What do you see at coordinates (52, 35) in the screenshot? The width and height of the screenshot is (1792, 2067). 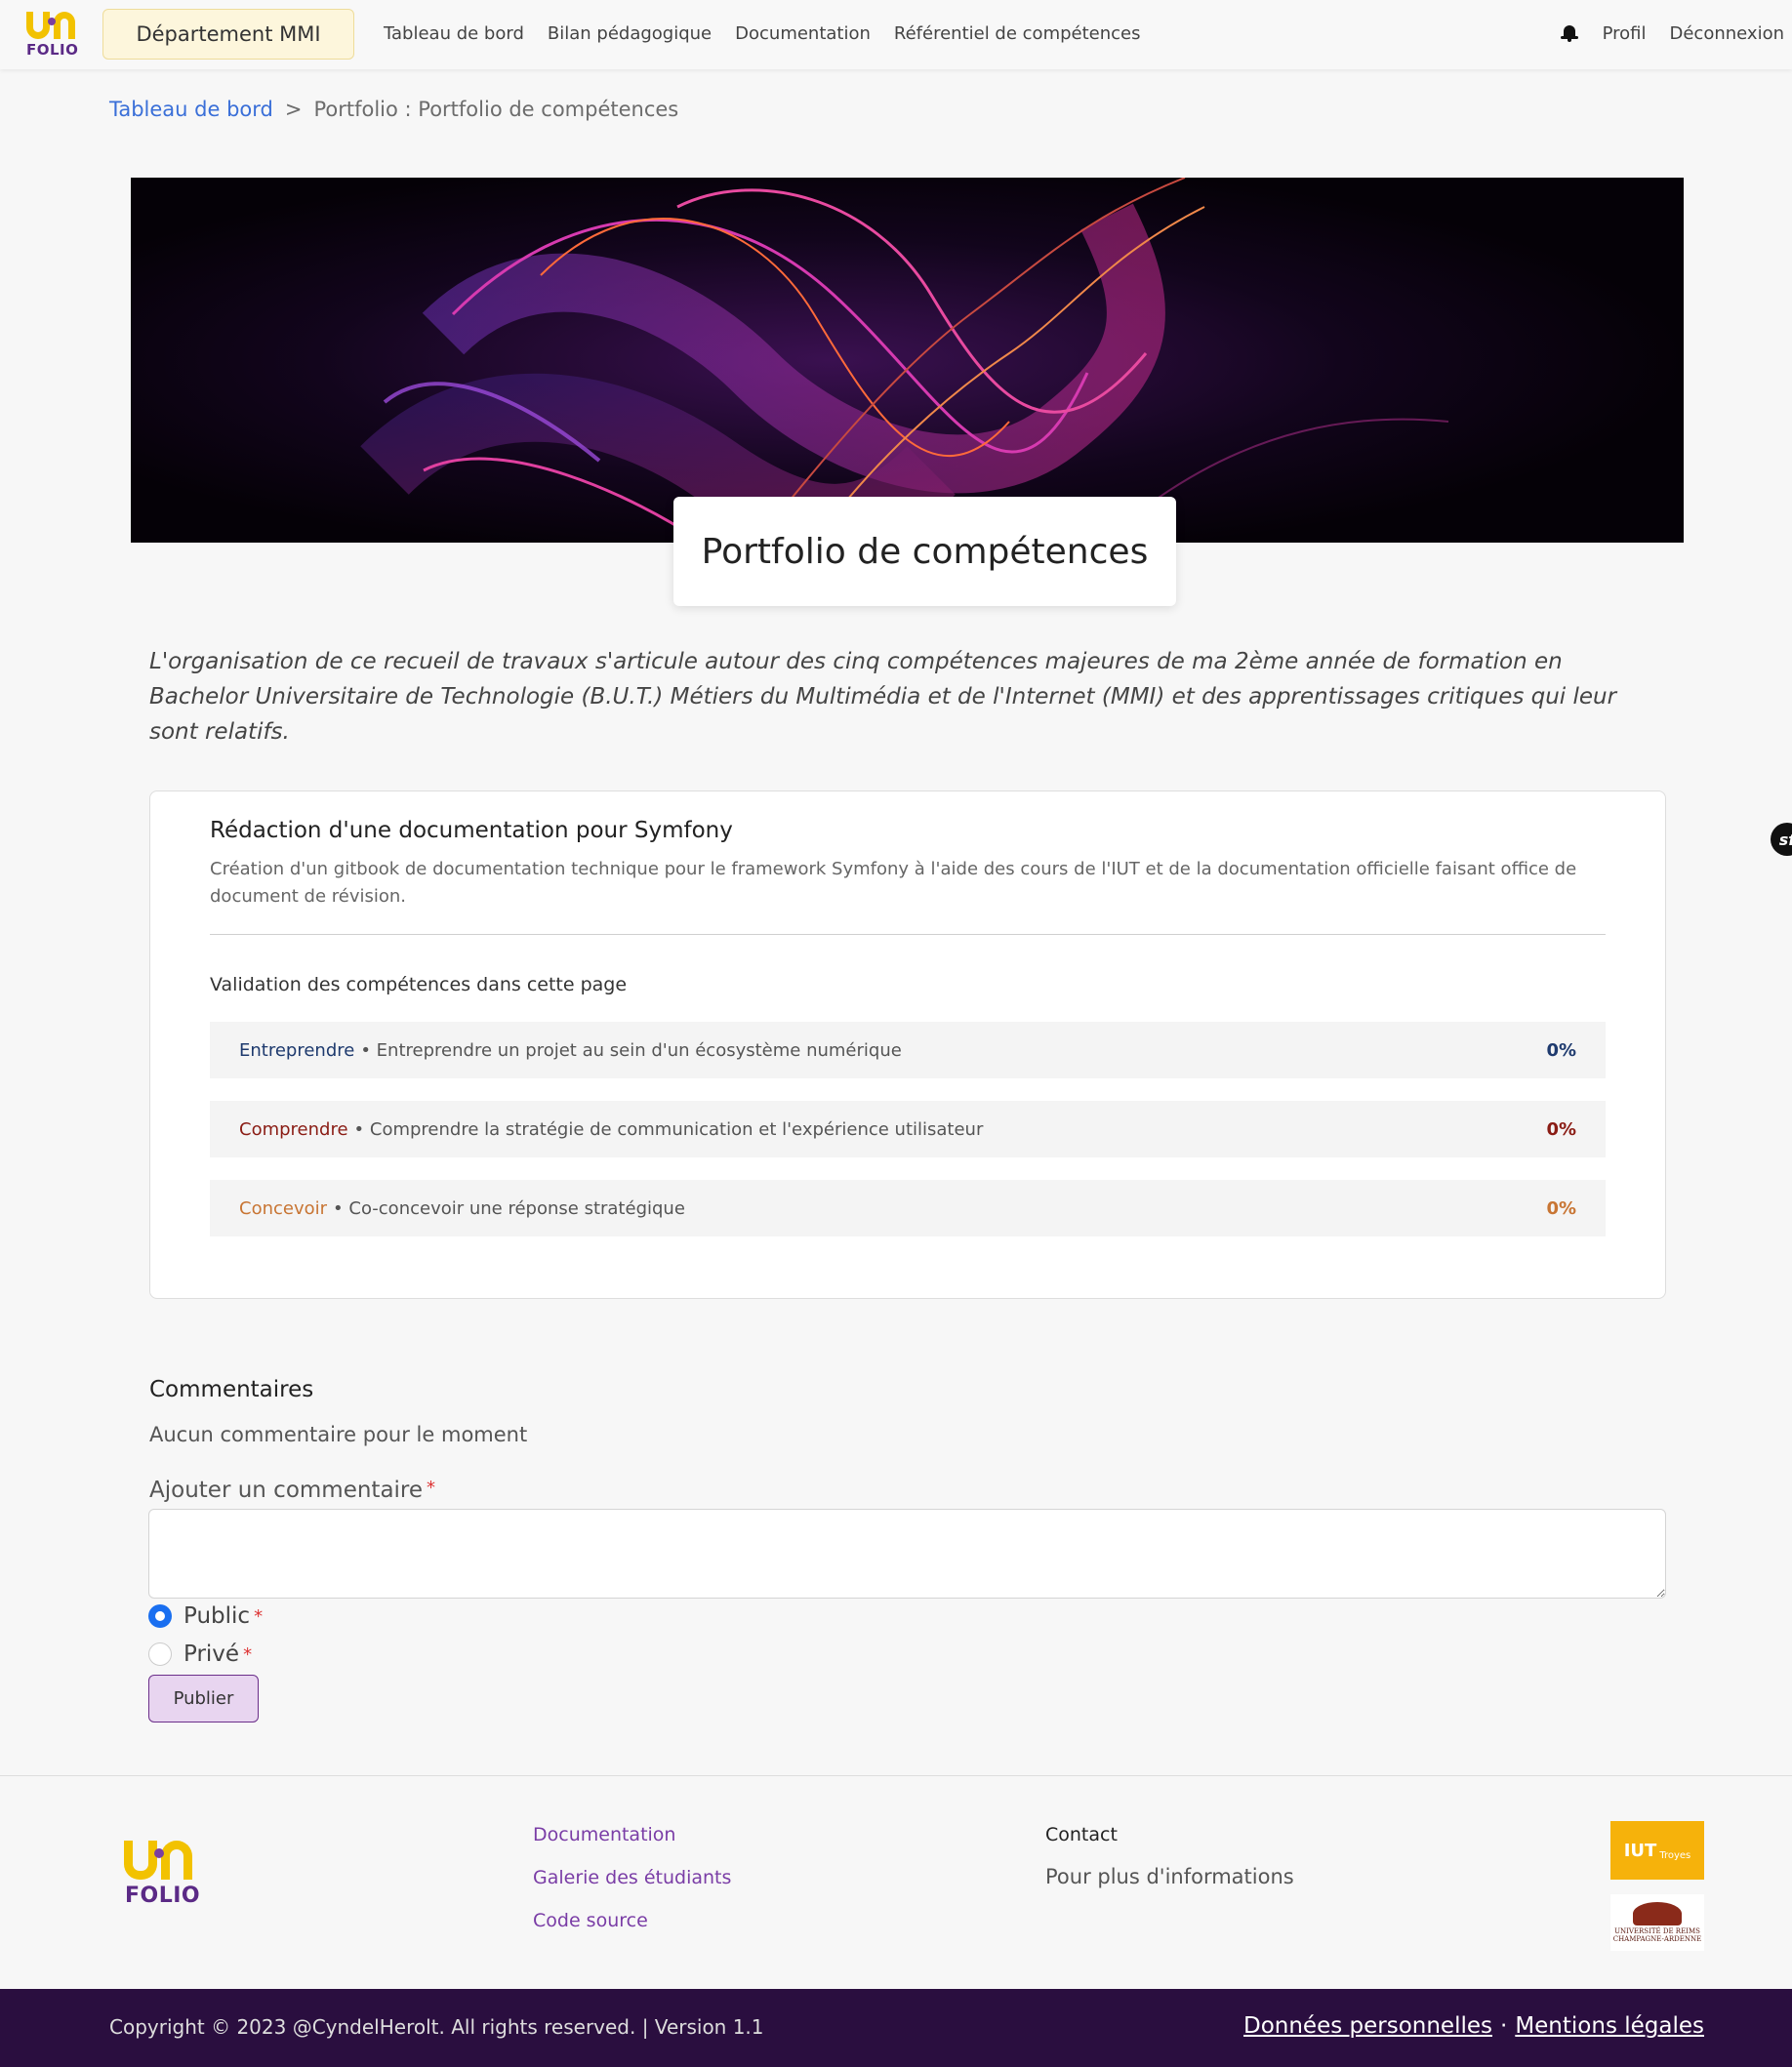 I see `unifolio-logo: FOLIO` at bounding box center [52, 35].